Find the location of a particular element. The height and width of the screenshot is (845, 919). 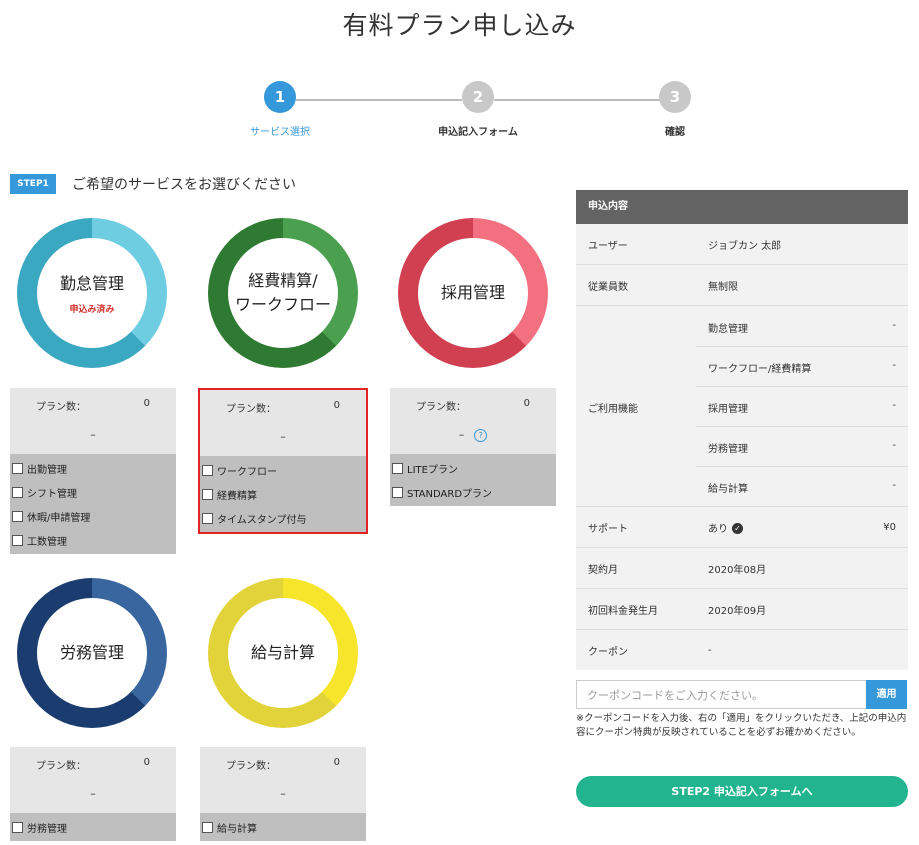

plan-options: 出勤管理 シフト管理 休暇/申請管理 工数管理 is located at coordinates (93, 504).